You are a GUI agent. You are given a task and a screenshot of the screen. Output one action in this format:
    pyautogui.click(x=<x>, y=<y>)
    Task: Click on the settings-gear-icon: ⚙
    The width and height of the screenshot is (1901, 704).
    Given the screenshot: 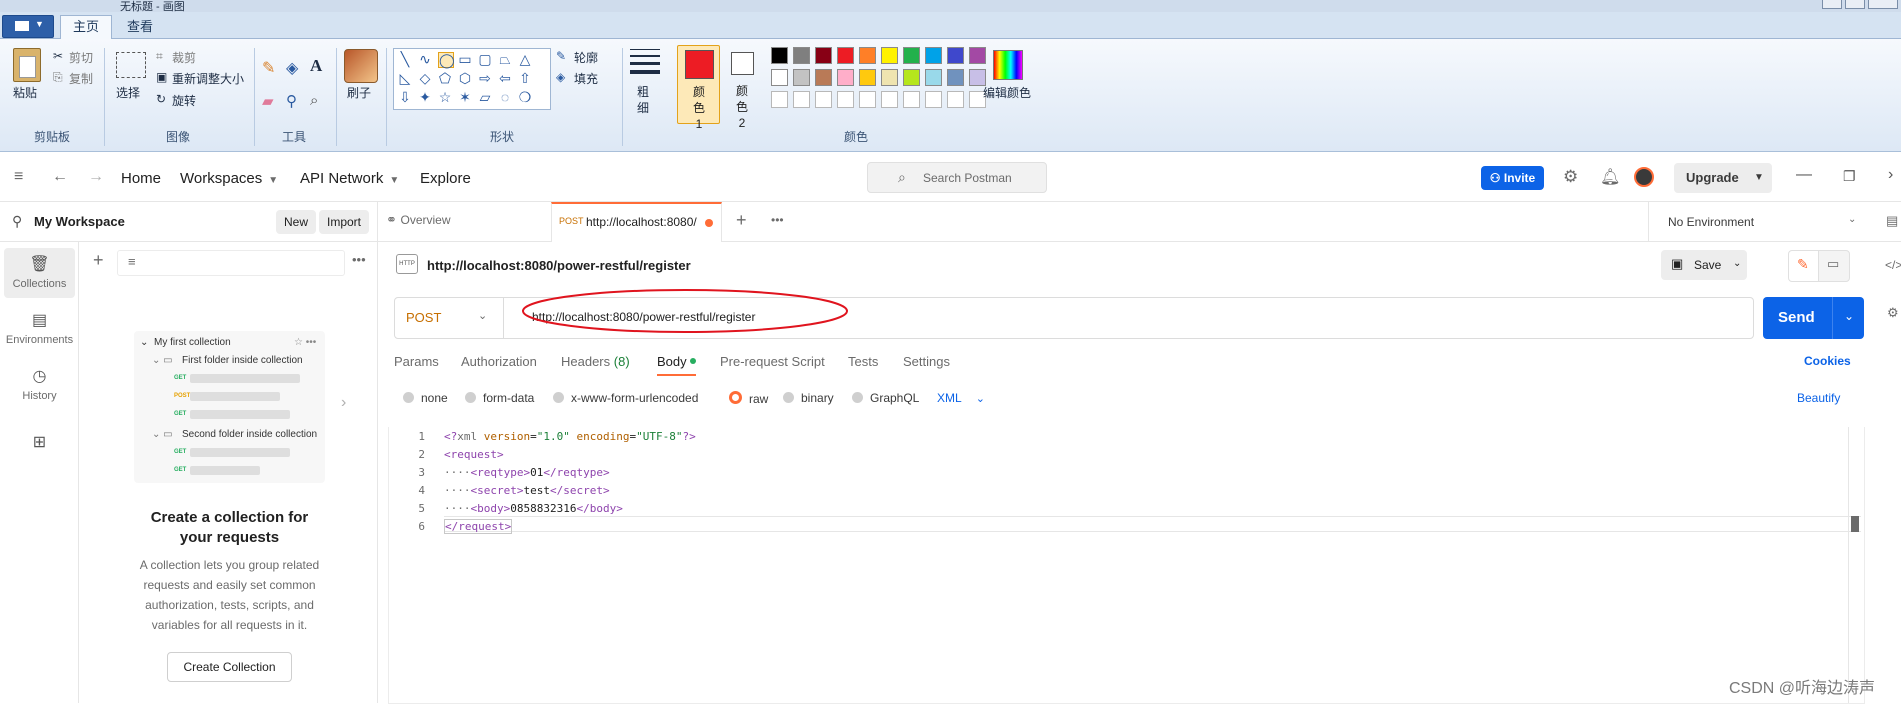 What is the action you would take?
    pyautogui.click(x=1570, y=177)
    